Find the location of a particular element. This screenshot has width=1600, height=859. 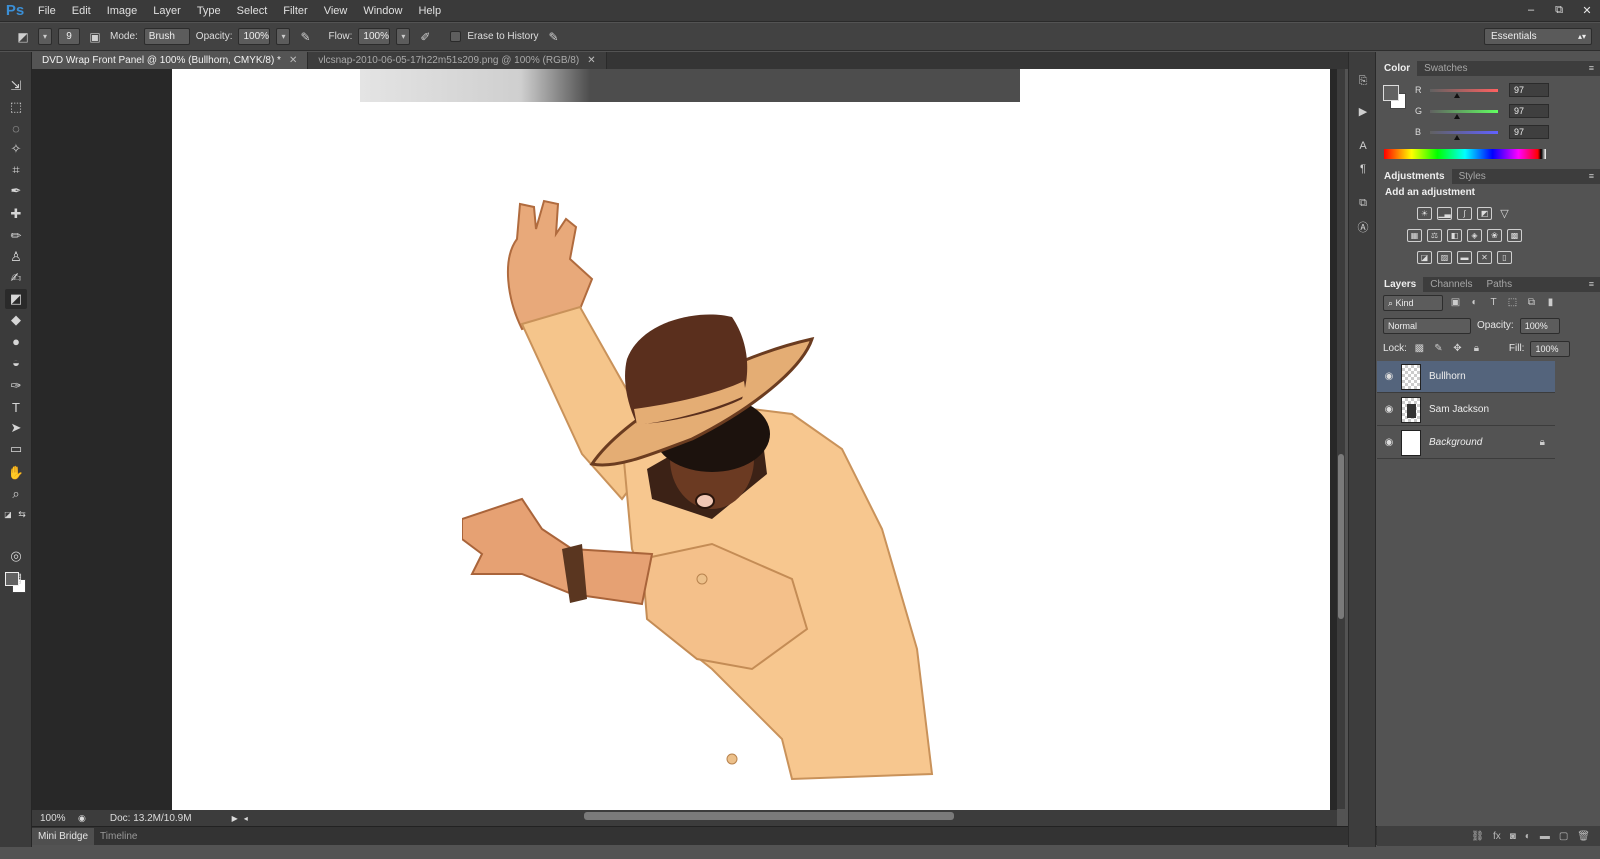

brush-tool-icon: ✏ is located at coordinates (16, 236).